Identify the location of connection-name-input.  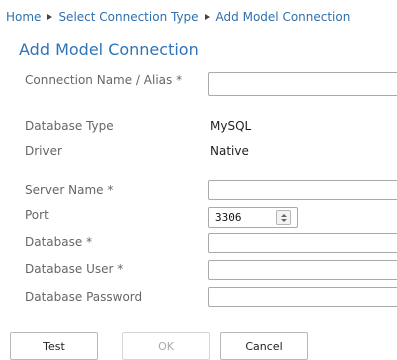
(302, 84).